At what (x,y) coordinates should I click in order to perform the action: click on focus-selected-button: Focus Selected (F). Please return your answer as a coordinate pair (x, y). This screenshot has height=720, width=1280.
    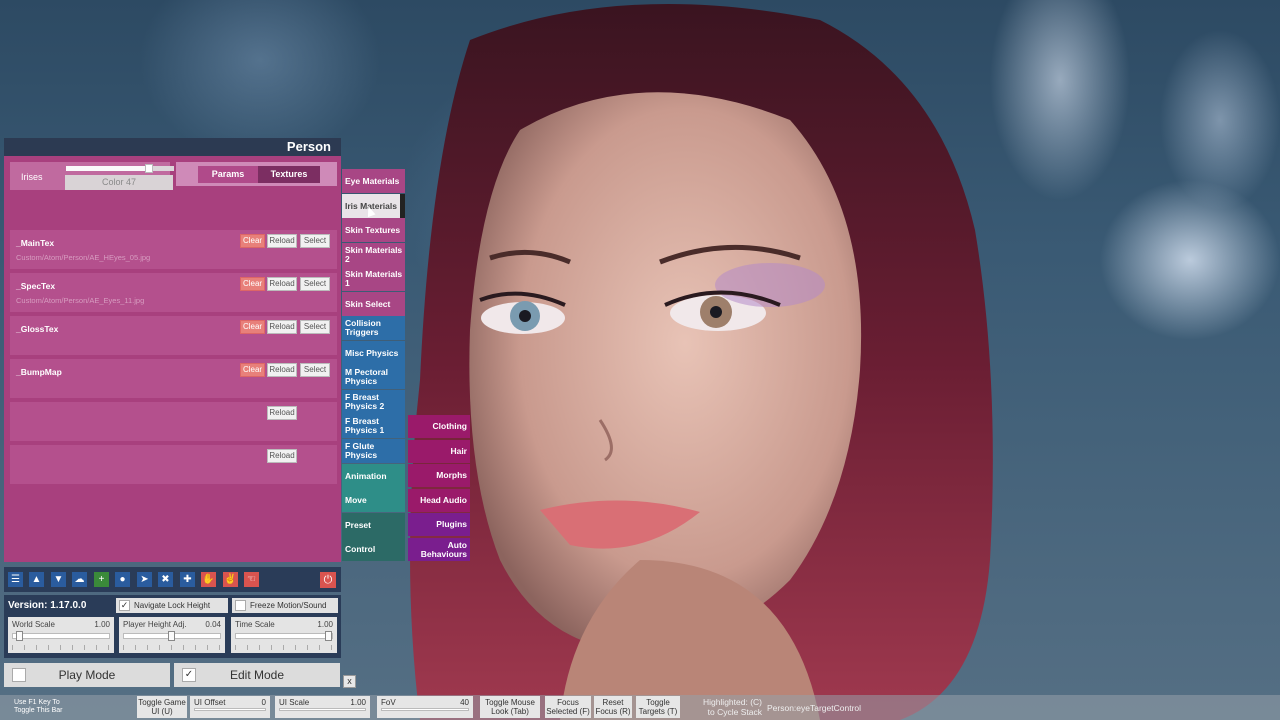
    Looking at the image, I should click on (568, 707).